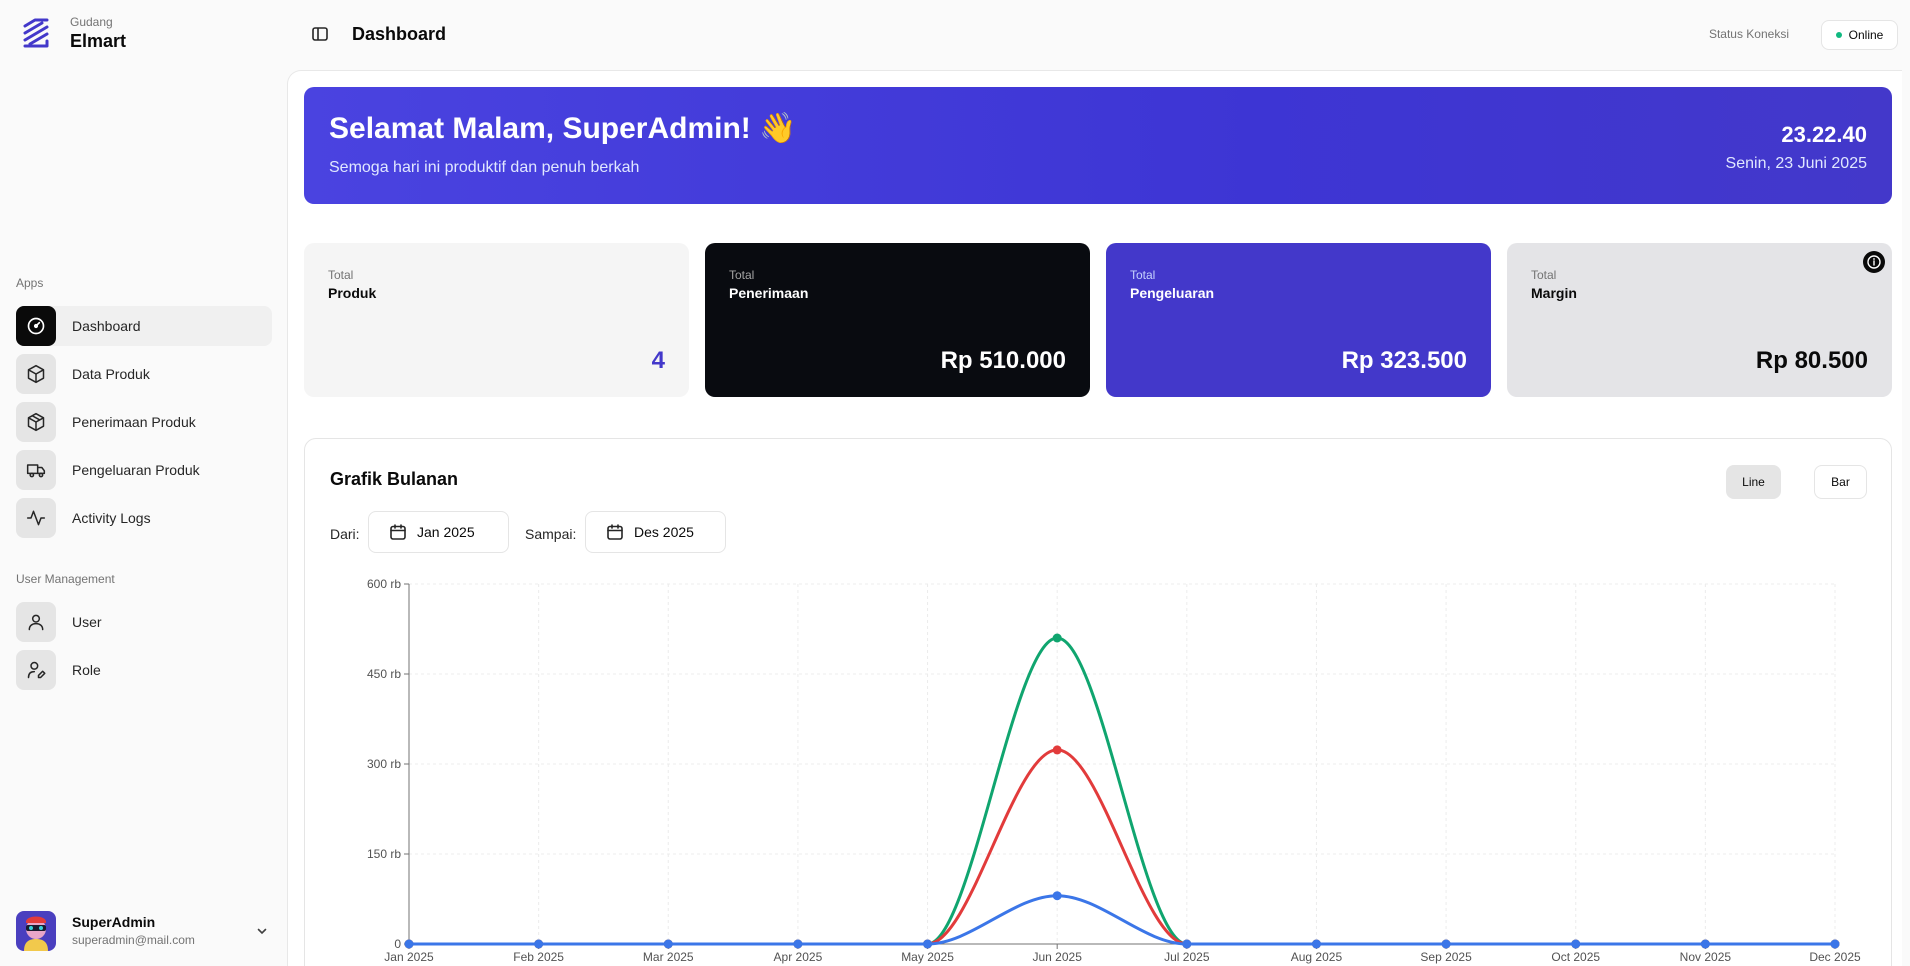  What do you see at coordinates (1838, 35) in the screenshot?
I see `online-dot-icon` at bounding box center [1838, 35].